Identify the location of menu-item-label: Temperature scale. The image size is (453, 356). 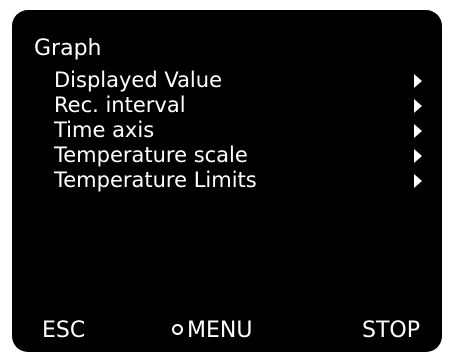
(151, 155).